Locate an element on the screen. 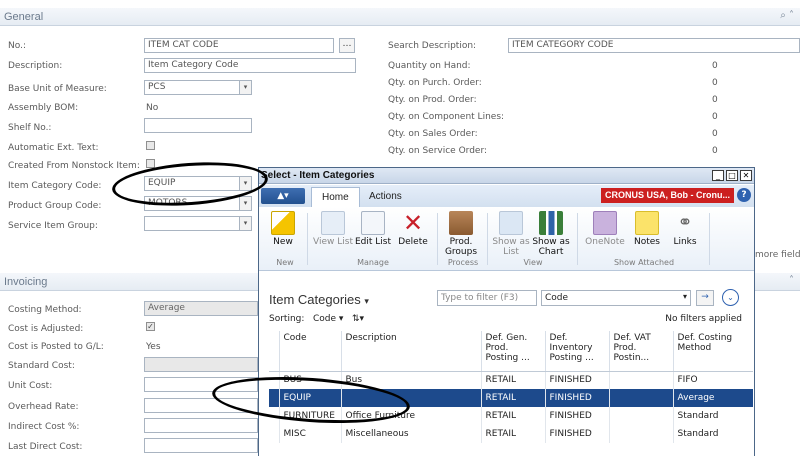 The image size is (800, 456). group-process: Process is located at coordinates (463, 262).